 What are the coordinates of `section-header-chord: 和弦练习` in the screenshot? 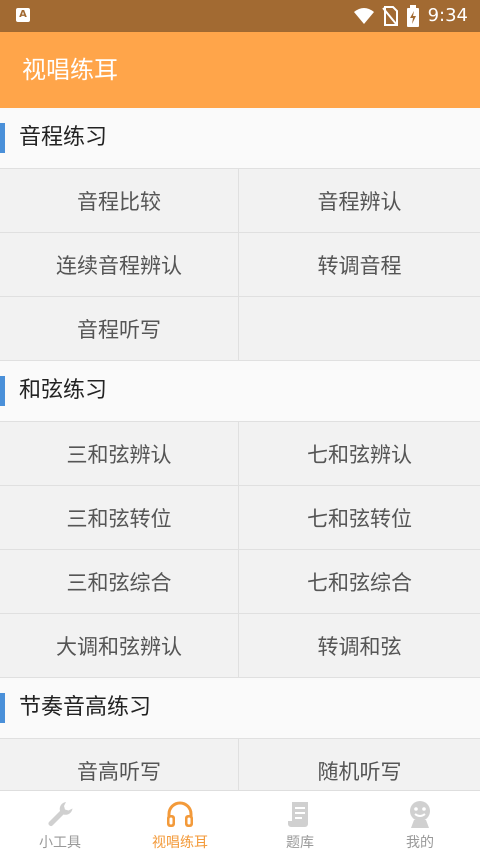 It's located at (240, 391).